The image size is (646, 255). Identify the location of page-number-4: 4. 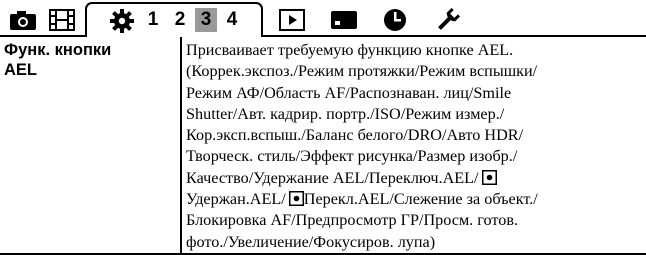
(232, 20).